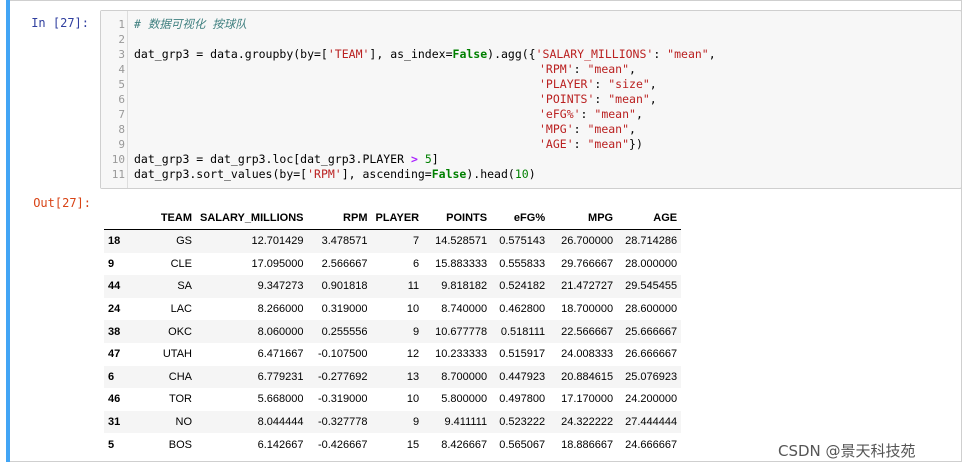  What do you see at coordinates (348, 54) in the screenshot?
I see `code-string: 'TEAM'` at bounding box center [348, 54].